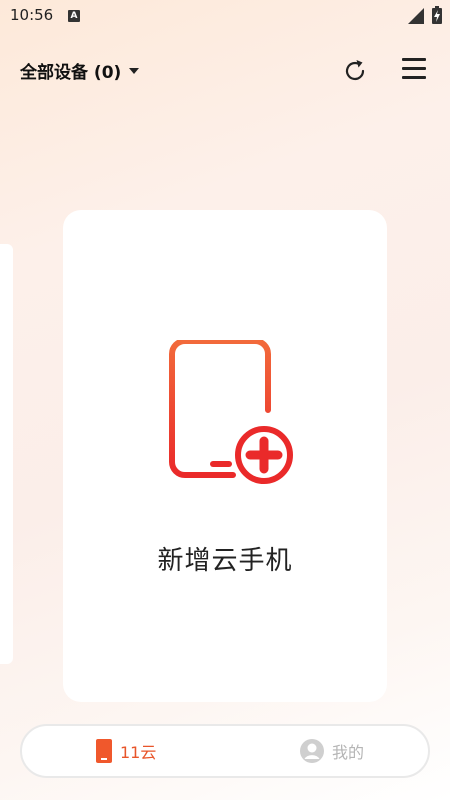  I want to click on header: 全部设备 (0), so click(225, 70).